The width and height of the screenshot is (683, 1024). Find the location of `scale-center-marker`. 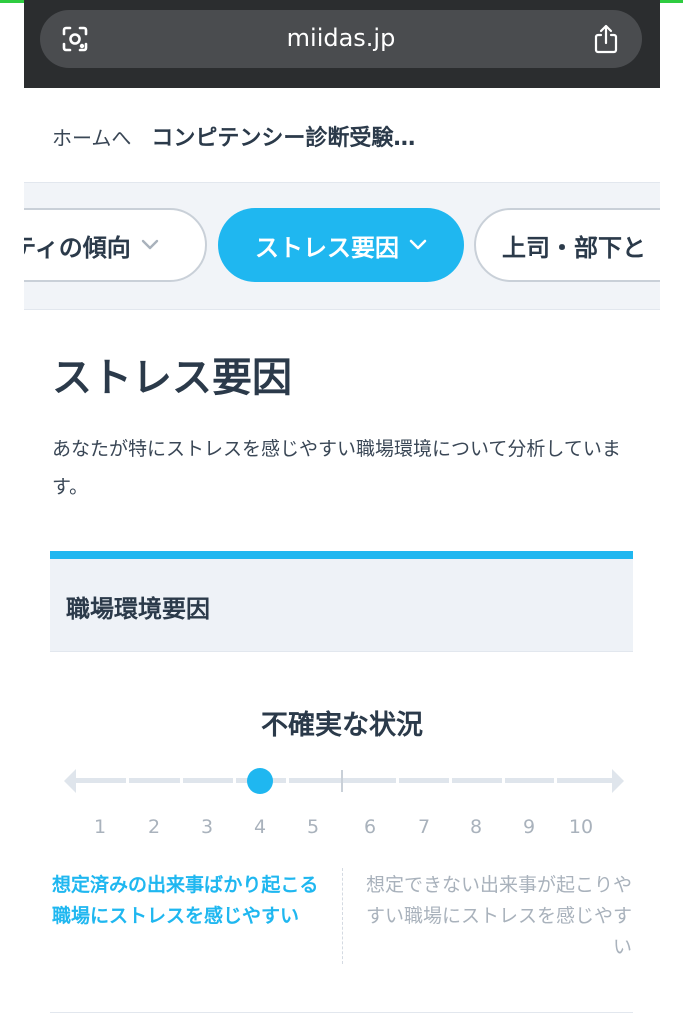

scale-center-marker is located at coordinates (341, 781).